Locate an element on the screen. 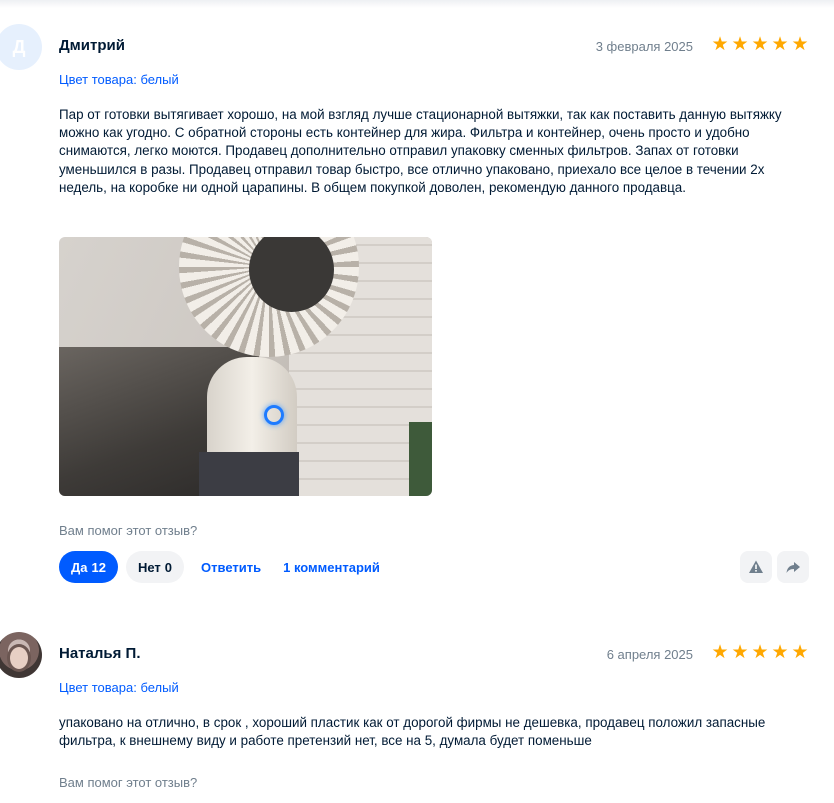 This screenshot has height=803, width=834. avatar-letter: Д is located at coordinates (19, 46).